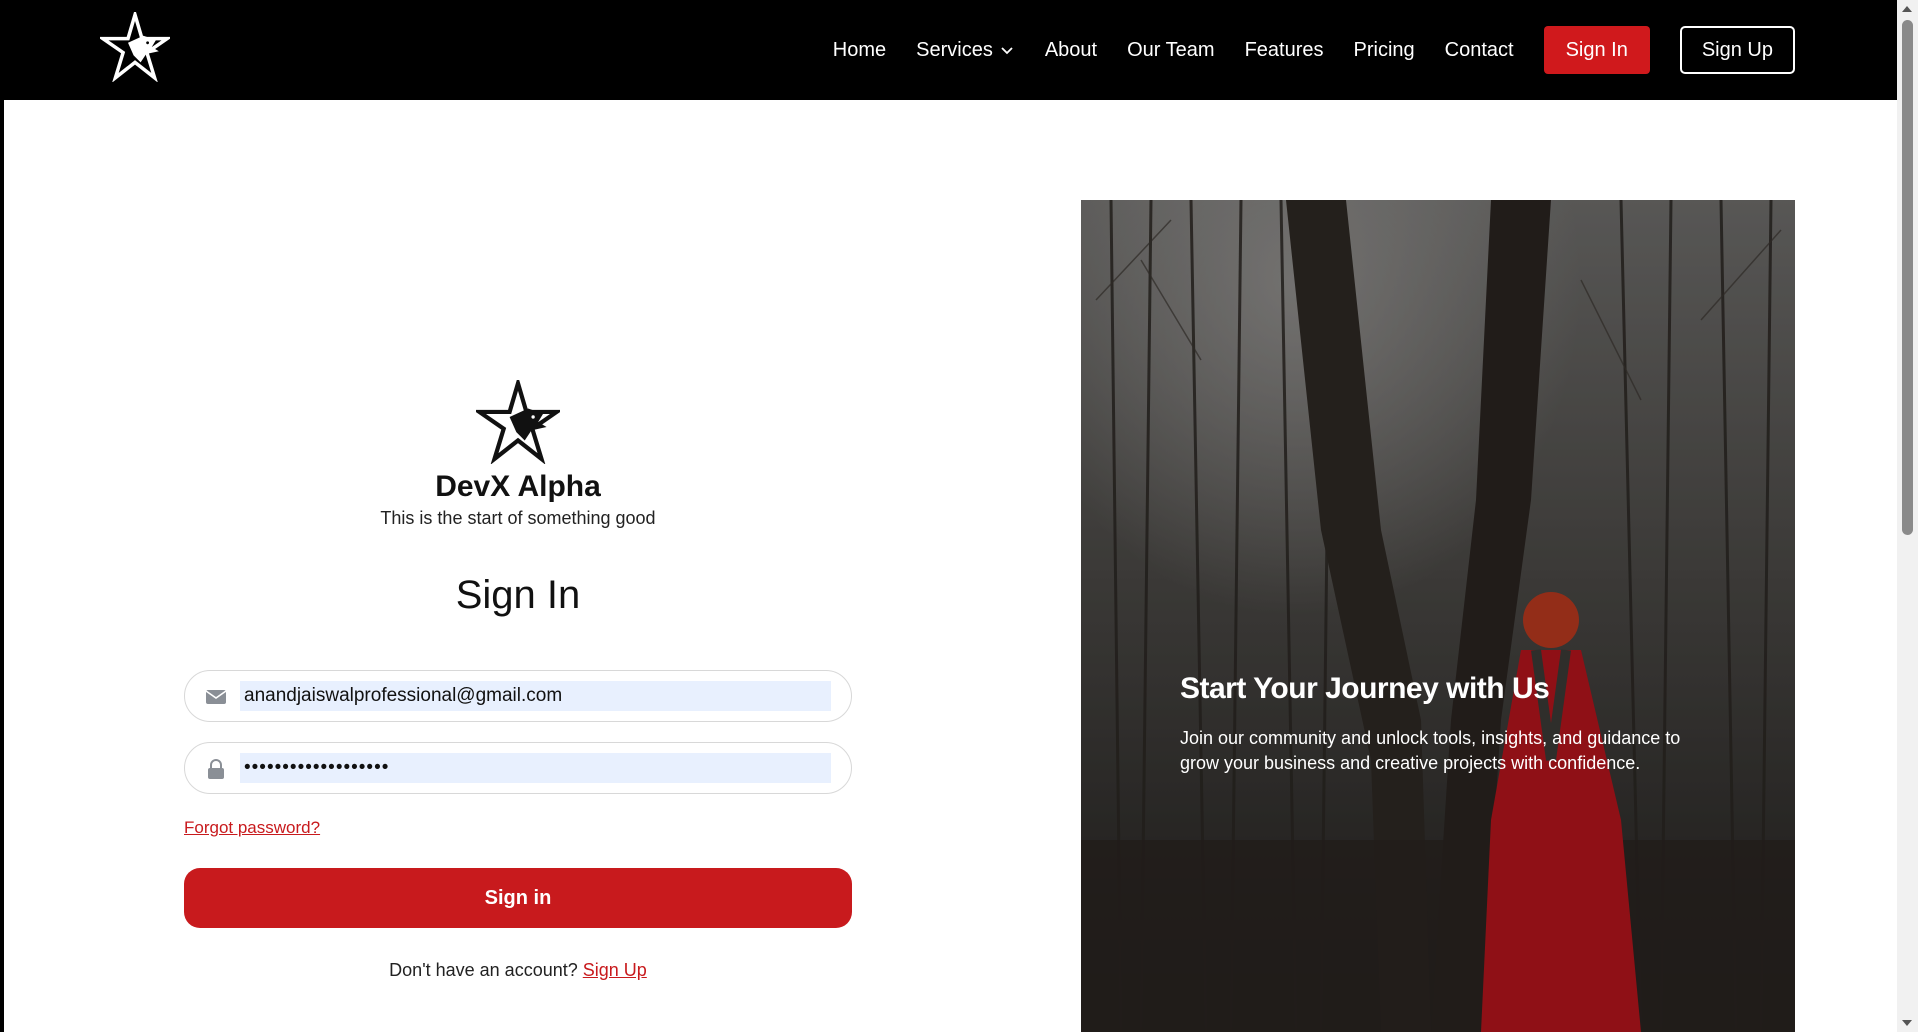 The image size is (1918, 1032). I want to click on password-field: •••••••••••••••••••, so click(518, 768).